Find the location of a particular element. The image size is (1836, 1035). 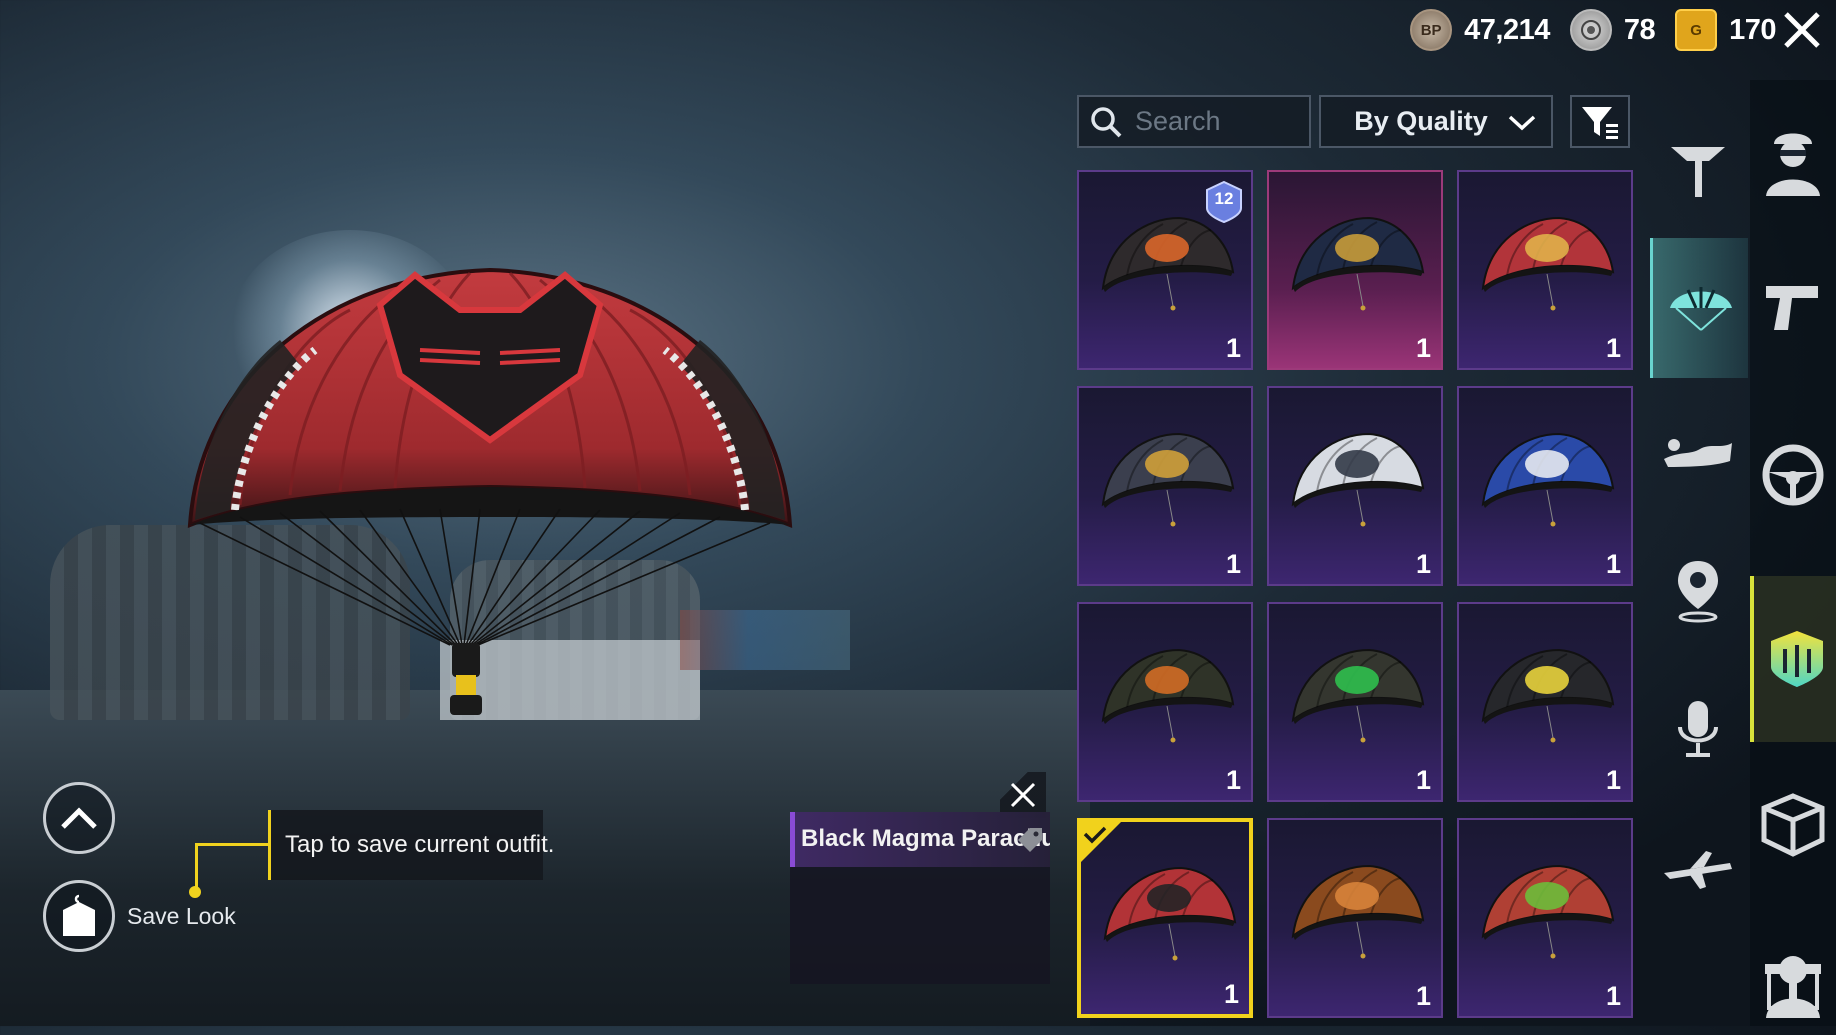

search-icon is located at coordinates (1106, 121).